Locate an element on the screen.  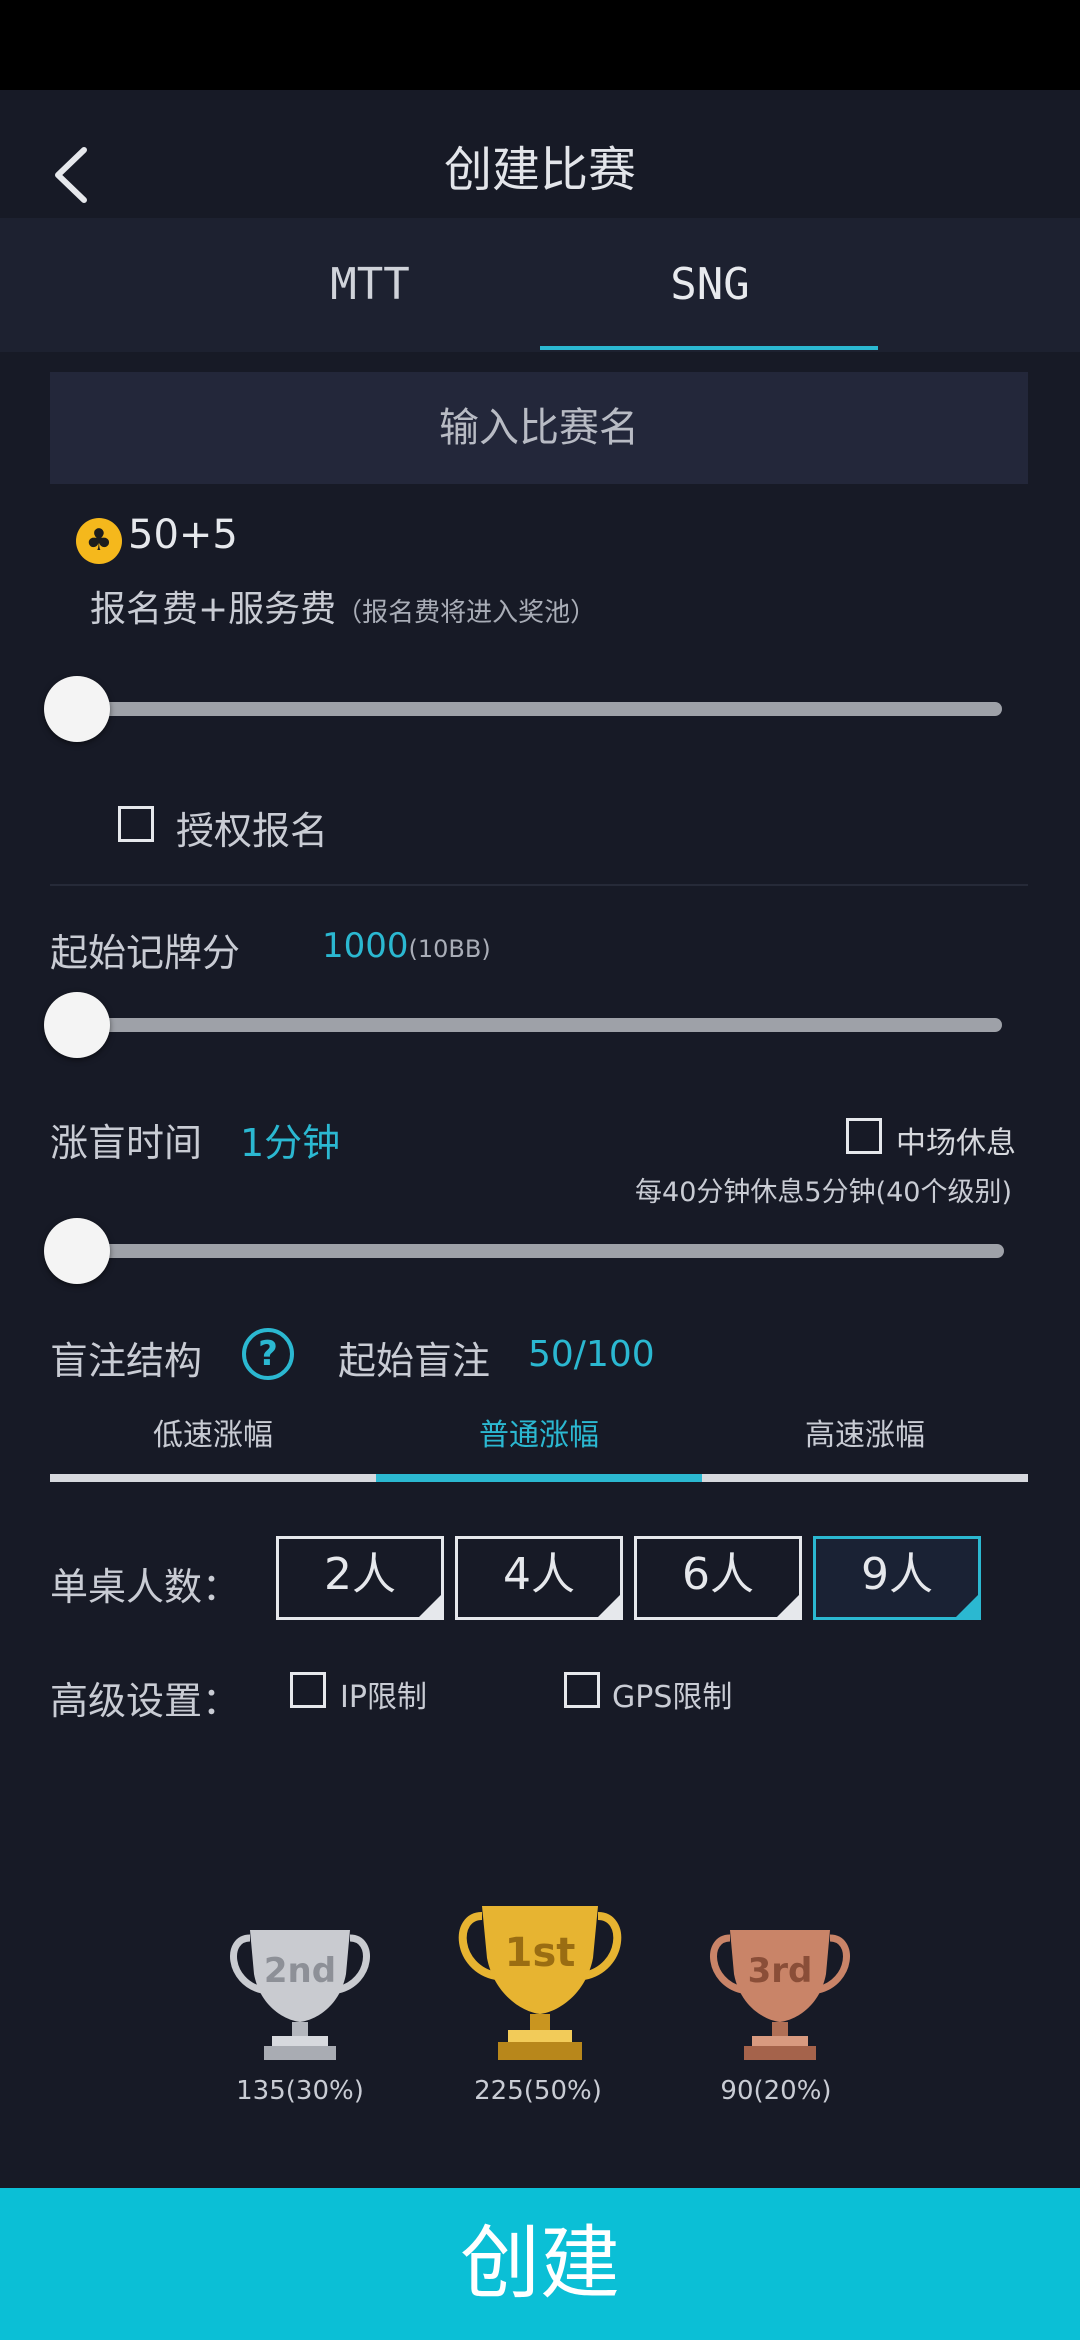
help-icon: ? is located at coordinates (268, 1354).